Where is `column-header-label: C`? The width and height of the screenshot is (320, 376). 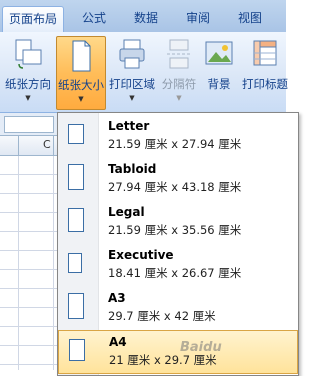
column-header-label: C is located at coordinates (47, 144).